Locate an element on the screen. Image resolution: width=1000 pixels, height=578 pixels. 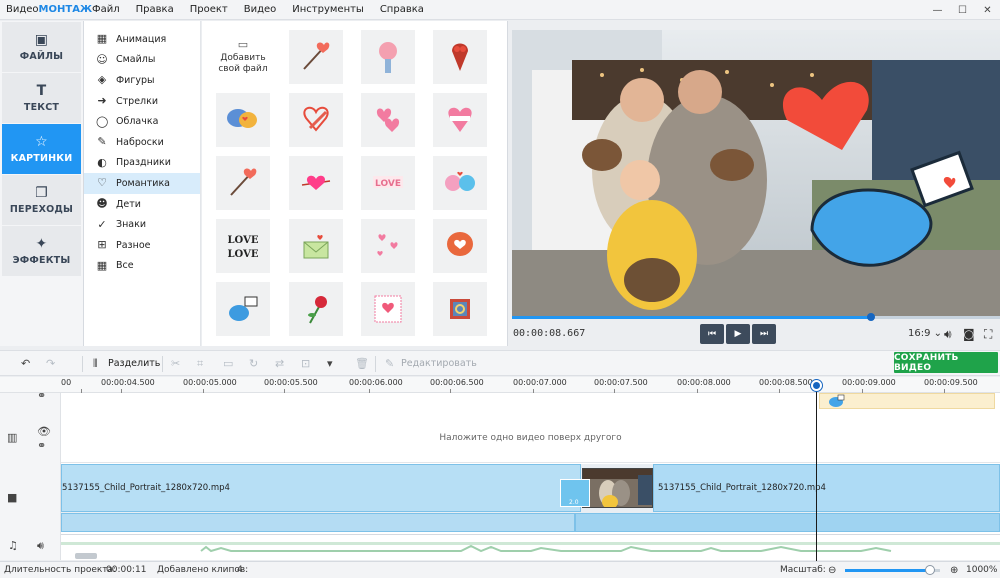
replace-icon: ⇄ is located at coordinates (279, 363).